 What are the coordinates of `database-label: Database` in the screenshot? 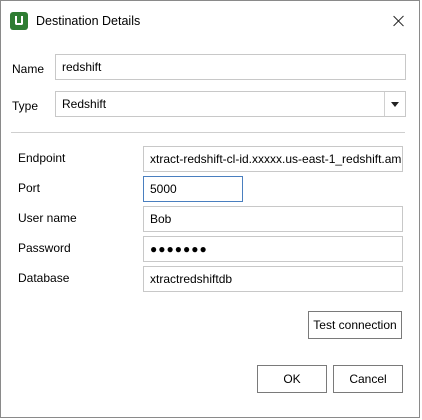 It's located at (44, 278).